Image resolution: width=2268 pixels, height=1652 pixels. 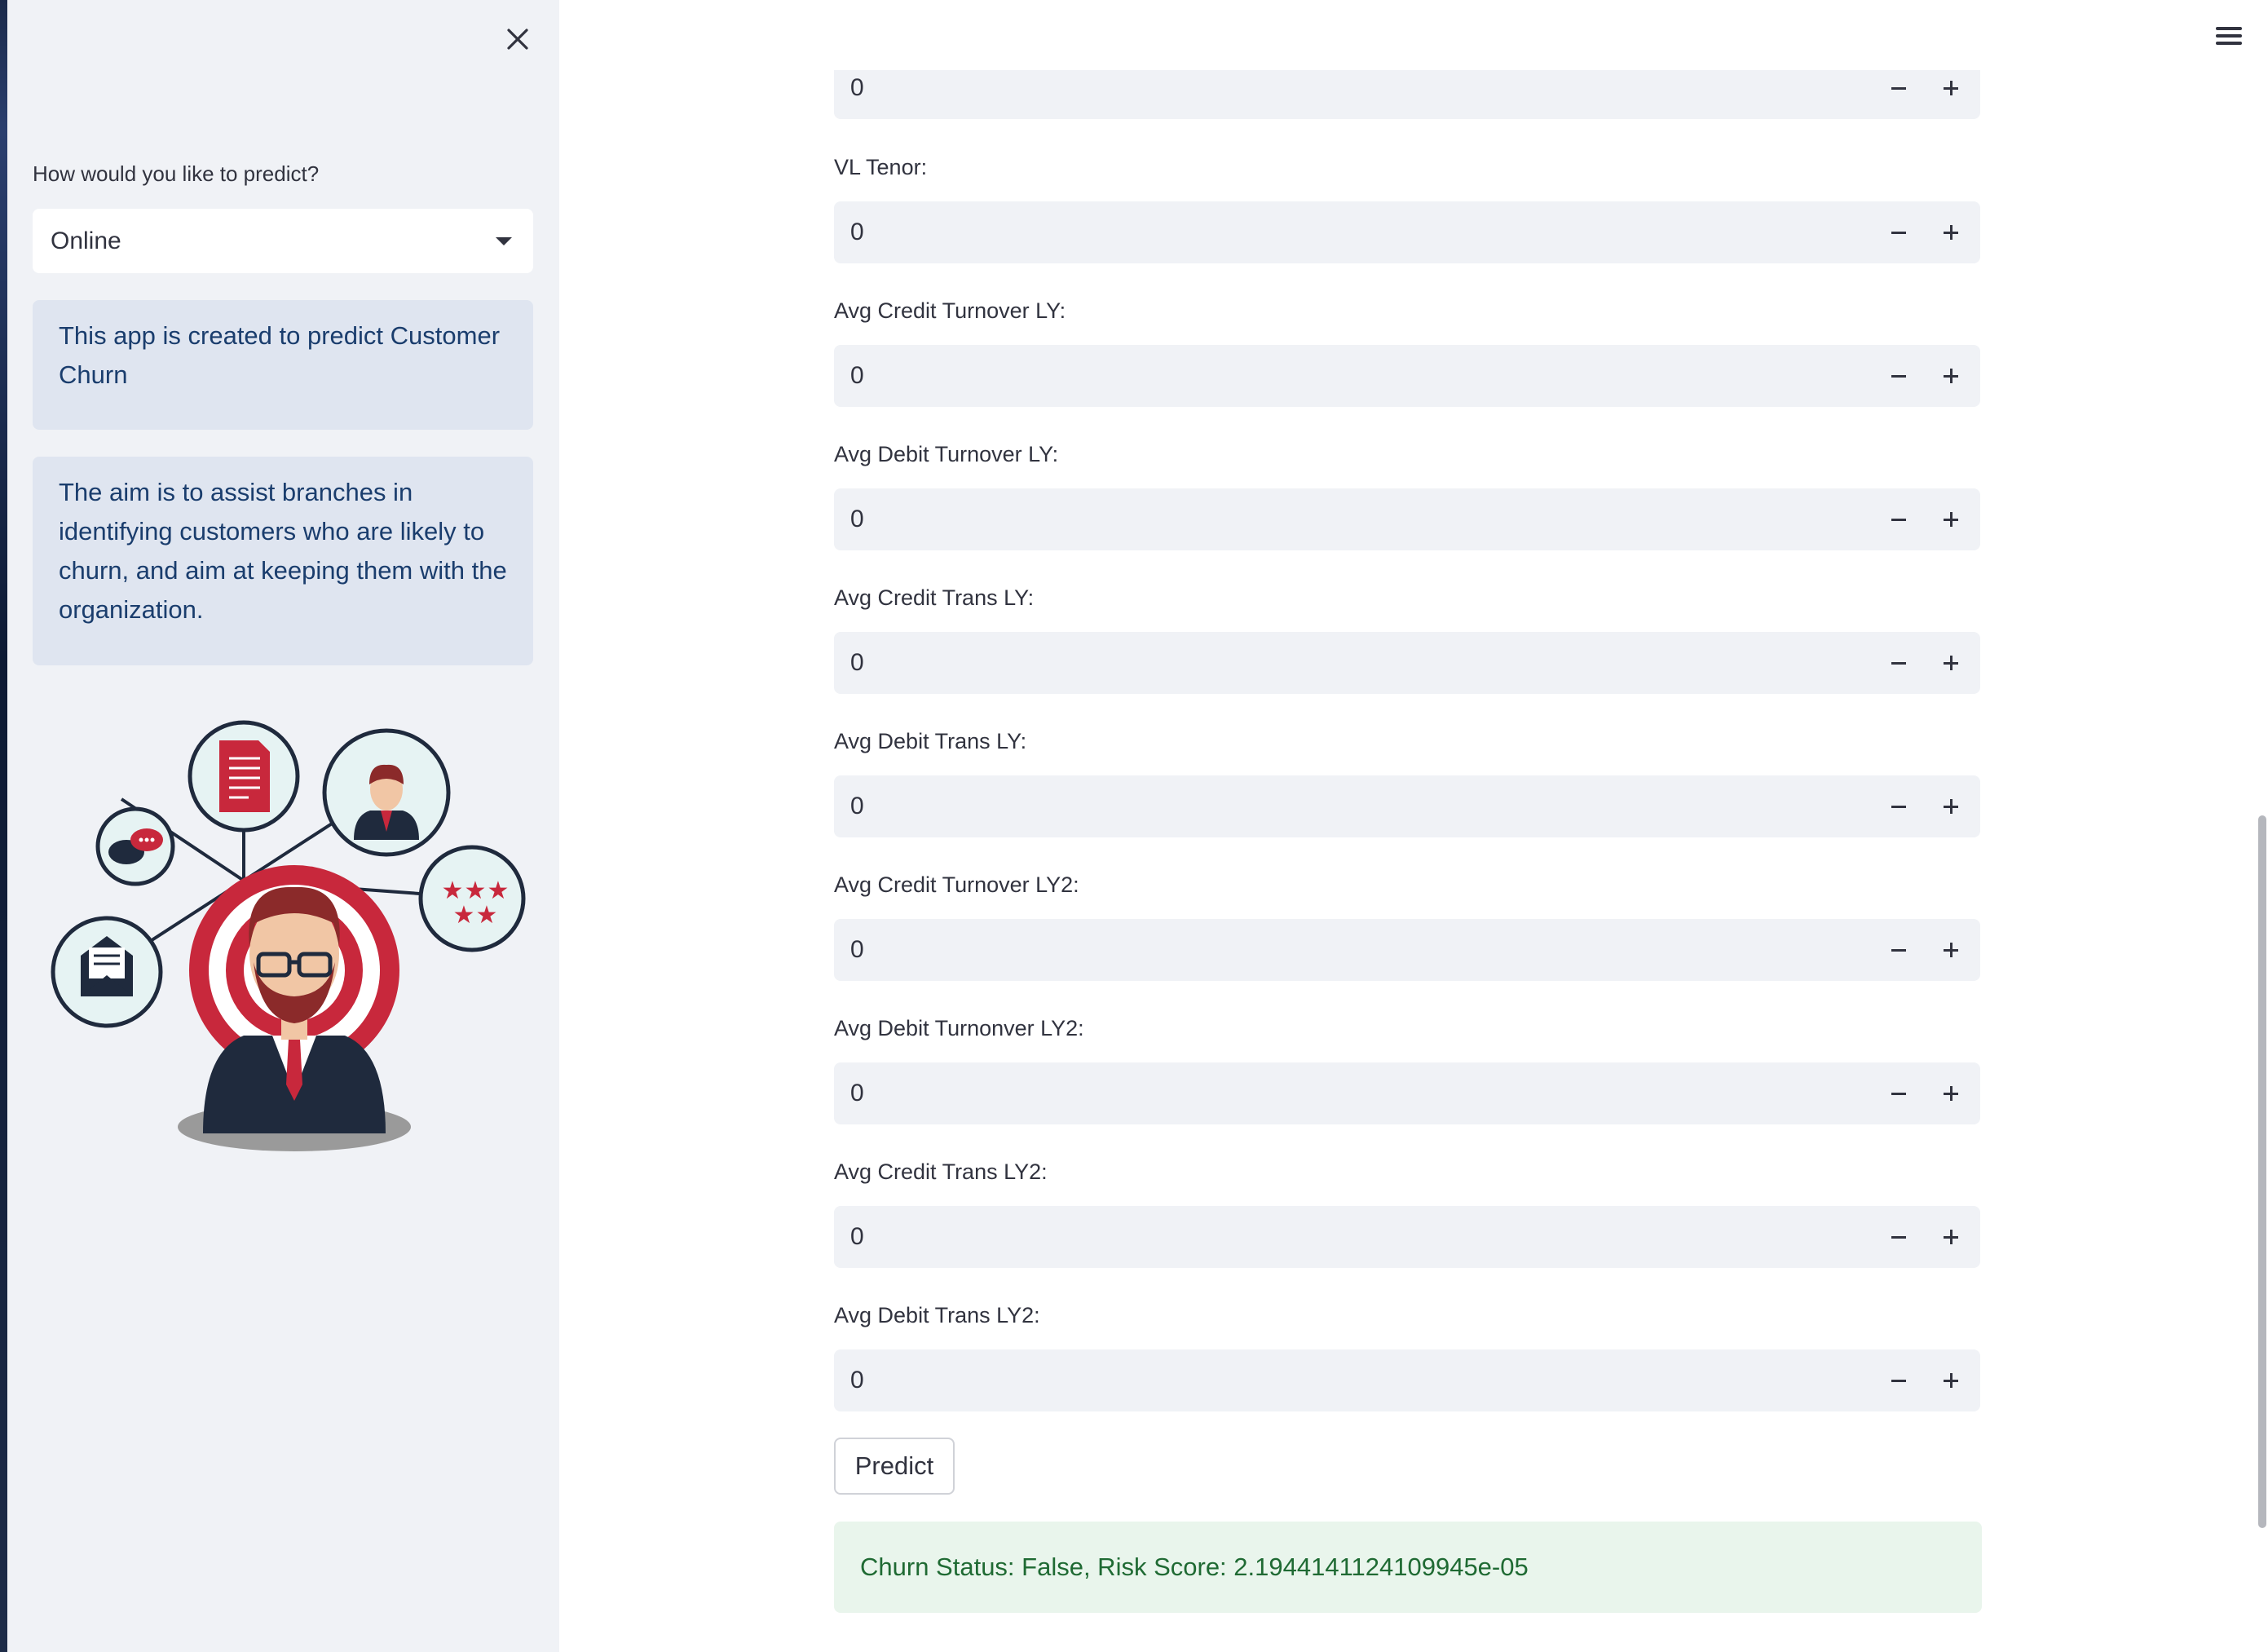 I want to click on close-icon, so click(x=517, y=39).